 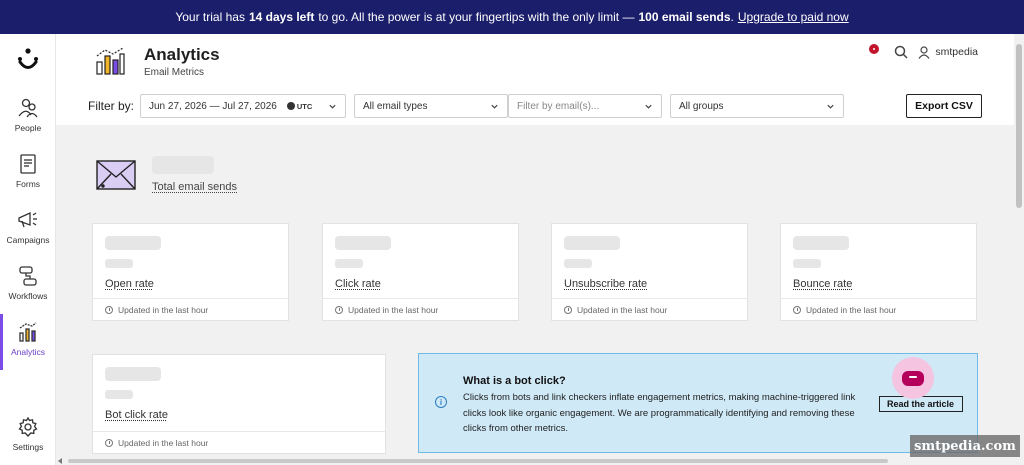 I want to click on sidebar-label-settings: Settings, so click(x=28, y=447).